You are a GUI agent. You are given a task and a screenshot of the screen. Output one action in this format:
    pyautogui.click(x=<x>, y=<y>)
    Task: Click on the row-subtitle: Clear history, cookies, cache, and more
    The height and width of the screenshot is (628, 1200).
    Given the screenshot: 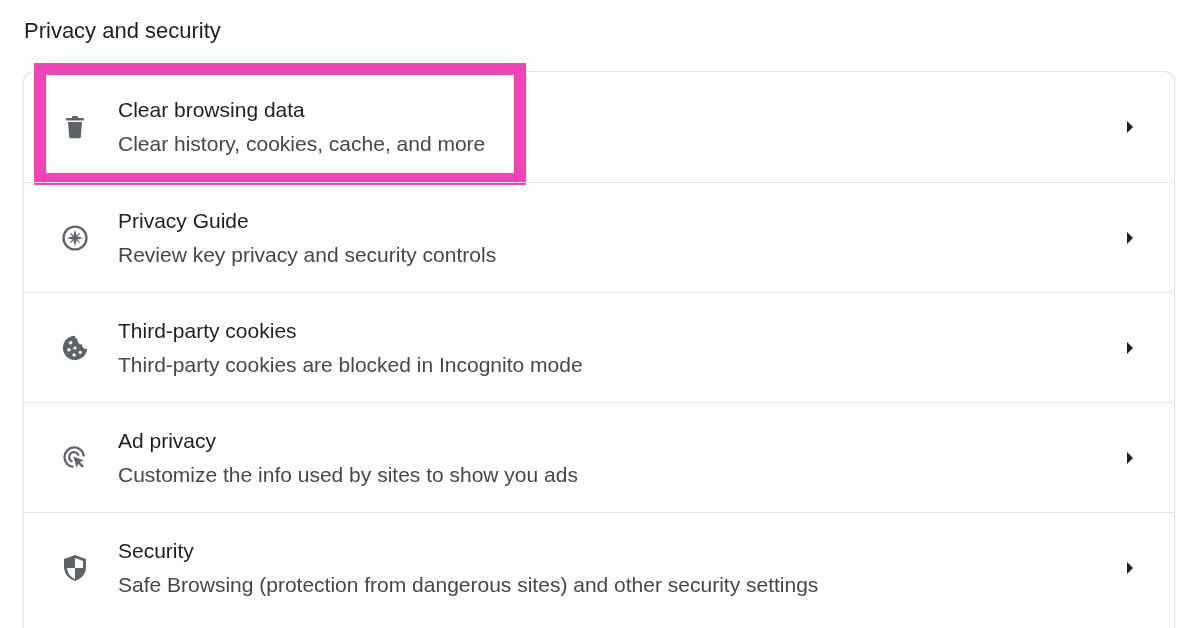 What is the action you would take?
    pyautogui.click(x=302, y=144)
    